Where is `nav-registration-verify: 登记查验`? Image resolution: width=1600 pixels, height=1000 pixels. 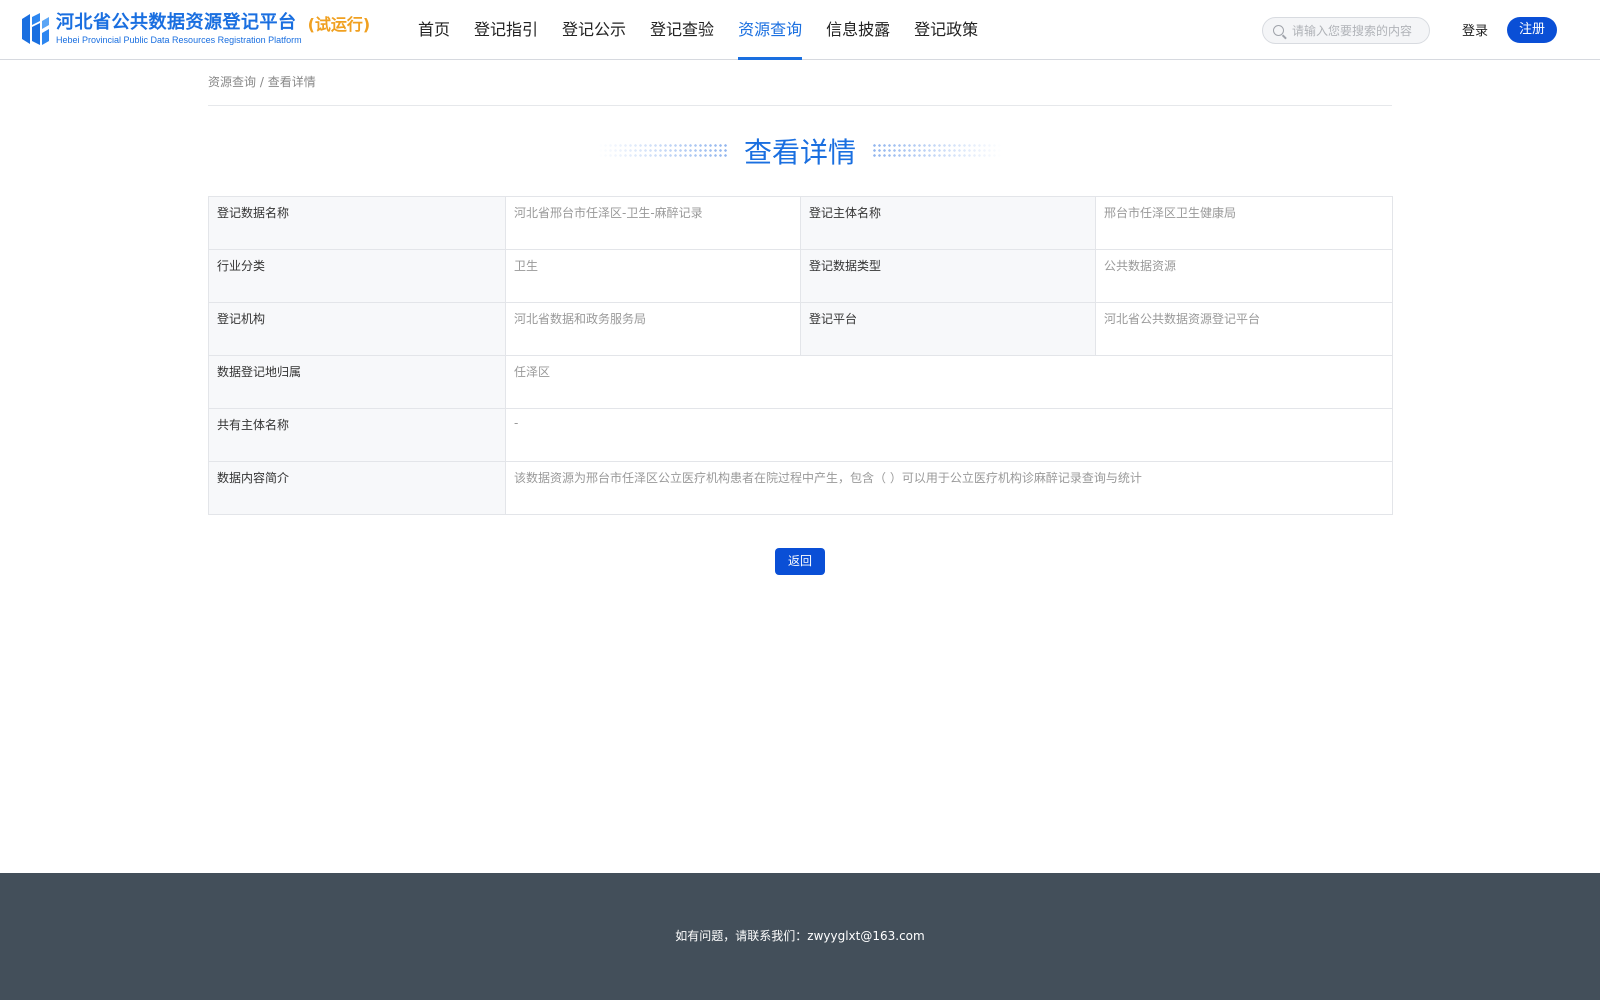 nav-registration-verify: 登记查验 is located at coordinates (682, 30).